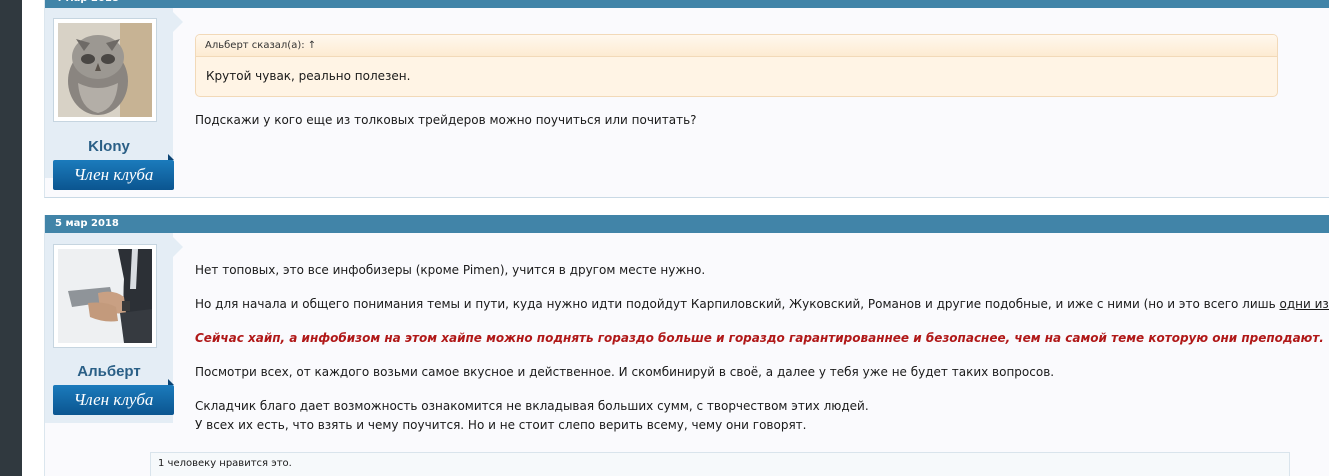 The image size is (1329, 476). Describe the element at coordinates (109, 146) in the screenshot. I see `username: Klony` at that location.